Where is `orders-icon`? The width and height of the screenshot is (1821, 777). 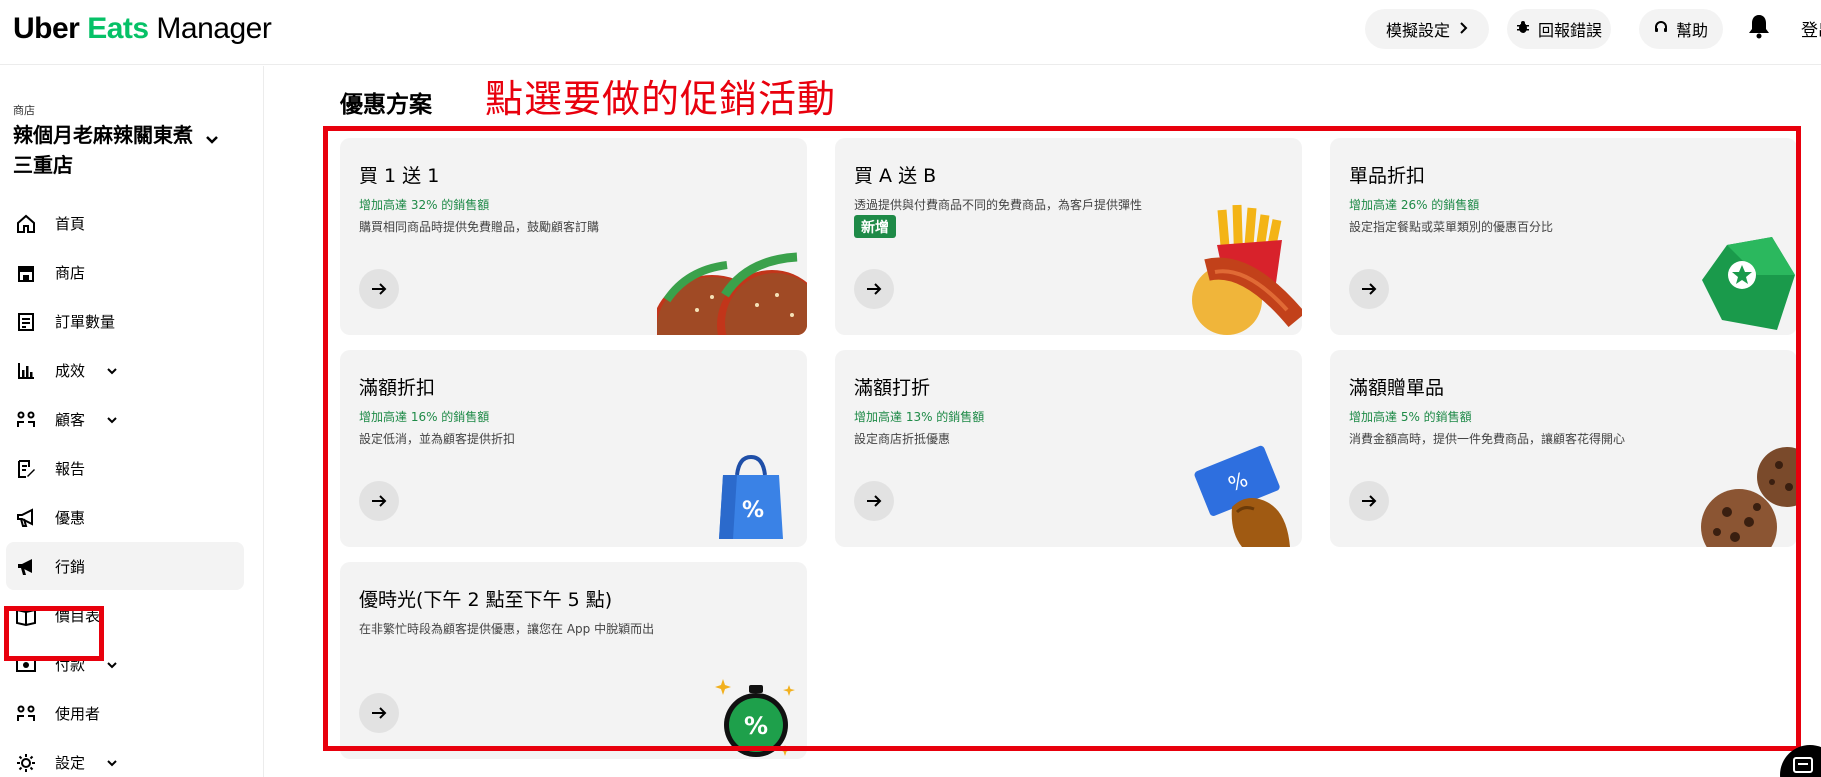 orders-icon is located at coordinates (26, 322).